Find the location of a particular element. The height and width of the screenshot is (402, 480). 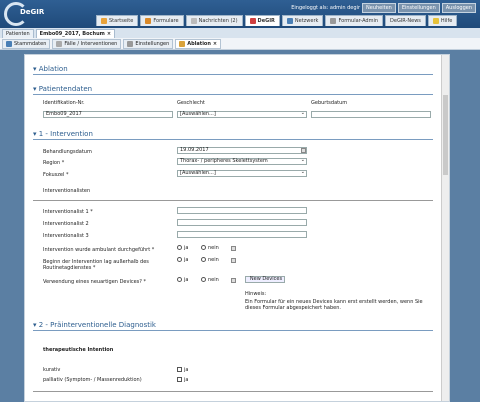

birth-input is located at coordinates (371, 114).